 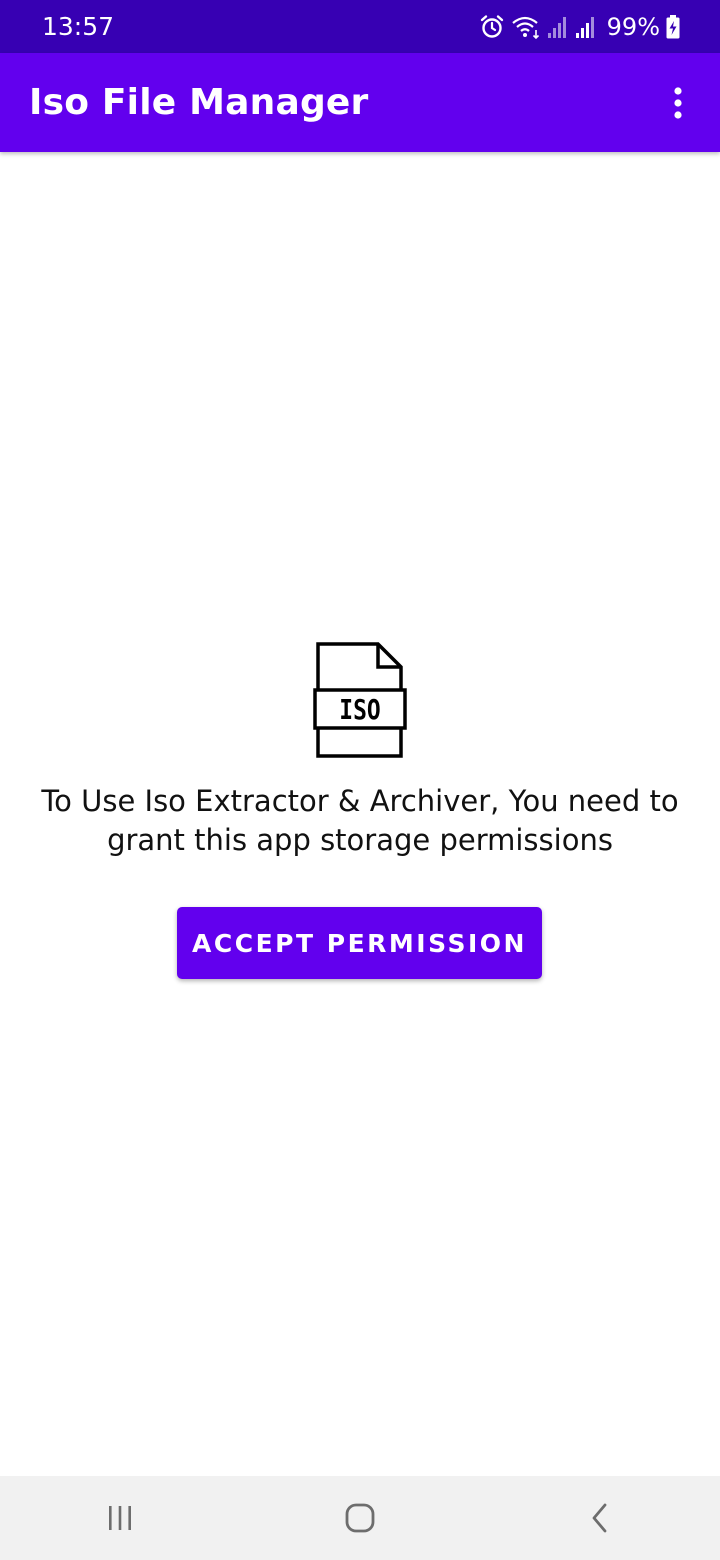 I want to click on app-title: Iso File Manager, so click(x=199, y=102).